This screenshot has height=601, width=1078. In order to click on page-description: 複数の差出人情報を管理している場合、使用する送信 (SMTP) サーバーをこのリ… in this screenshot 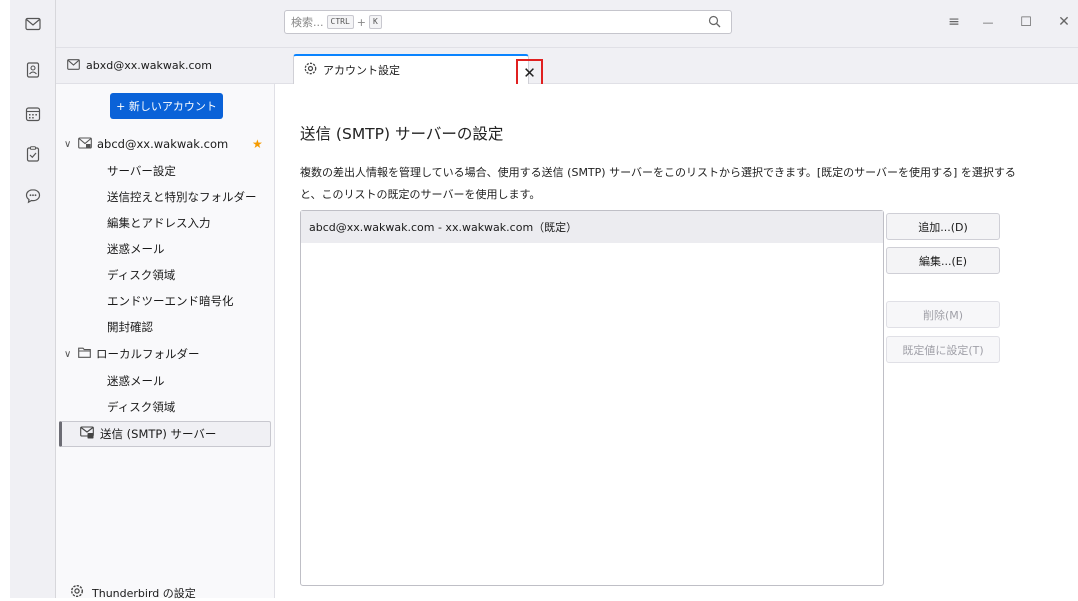, I will do `click(658, 183)`.